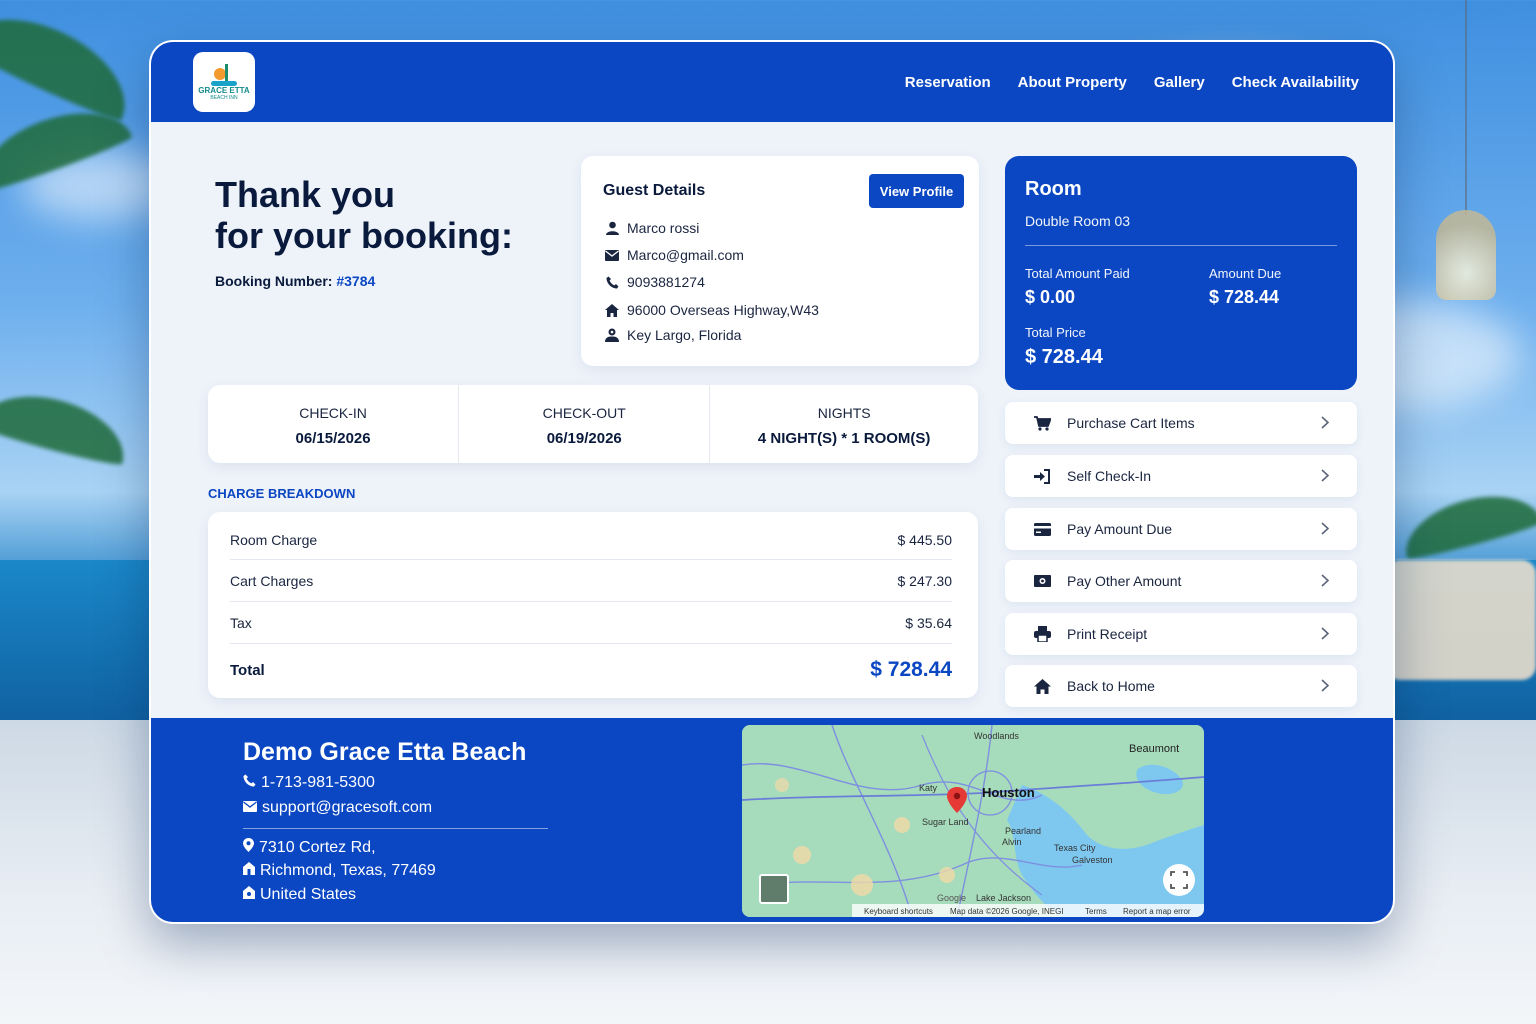 This screenshot has width=1536, height=1024. What do you see at coordinates (1008, 792) in the screenshot?
I see `map-label-houston: Houston` at bounding box center [1008, 792].